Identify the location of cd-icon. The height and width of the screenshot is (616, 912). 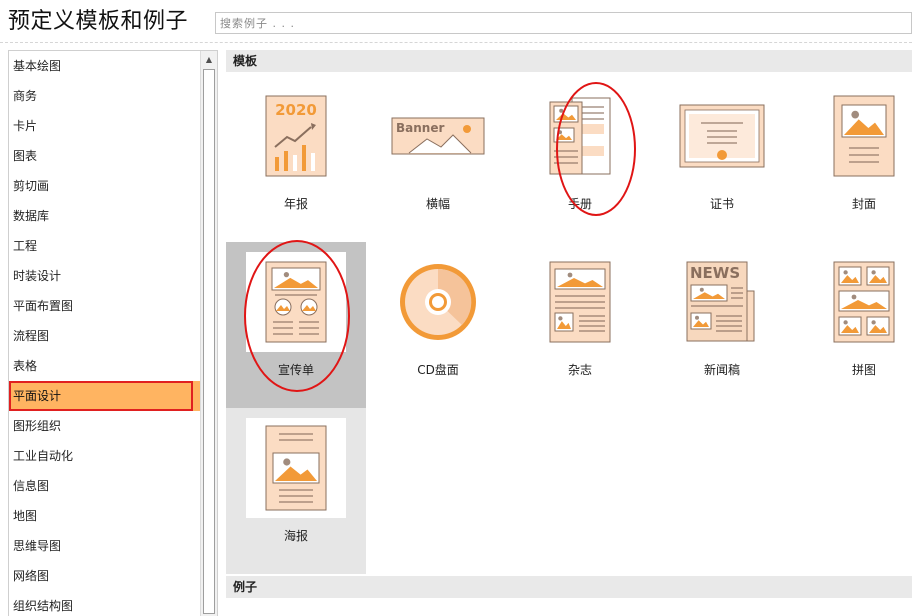
(438, 302).